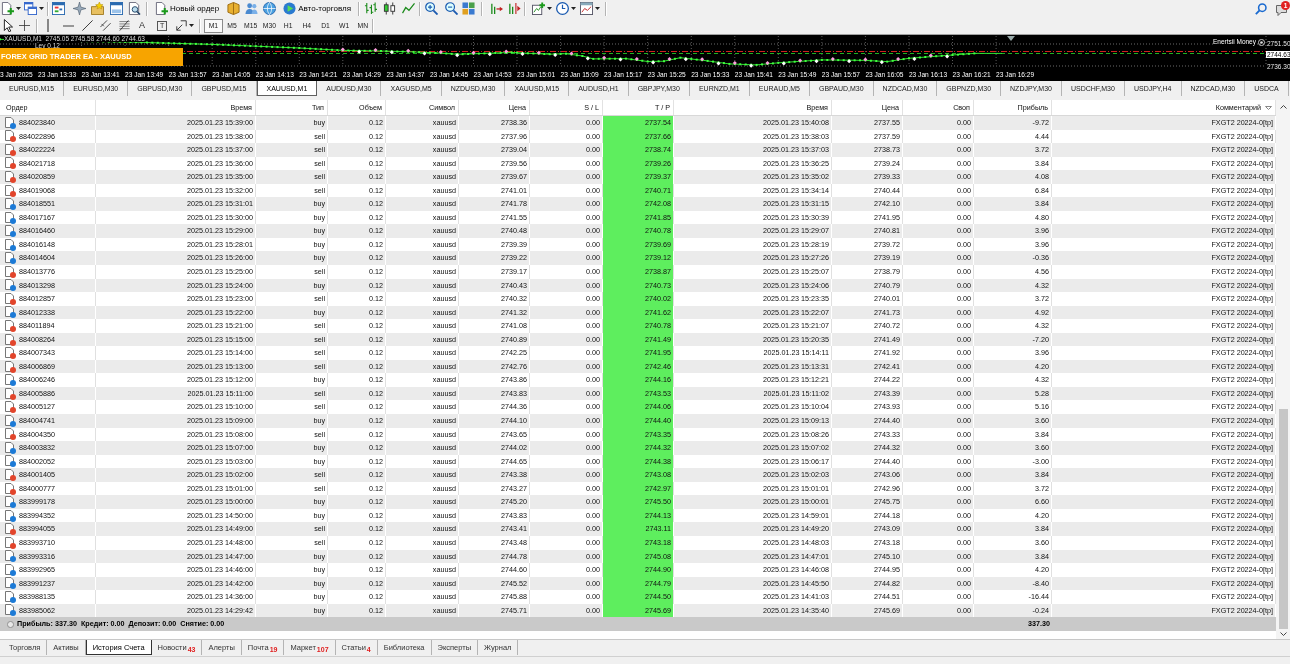 This screenshot has width=1290, height=664. What do you see at coordinates (124, 25) in the screenshot?
I see `level-lines-icon` at bounding box center [124, 25].